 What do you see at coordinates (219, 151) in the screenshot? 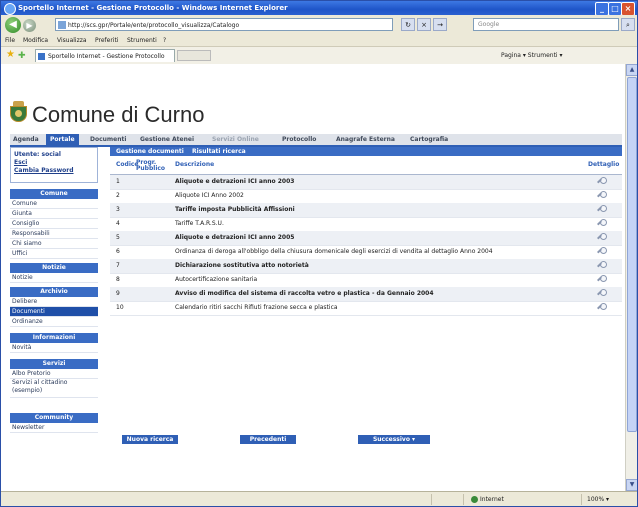
I see `subnav-risultati-ricerca: Risultati ricerca` at bounding box center [219, 151].